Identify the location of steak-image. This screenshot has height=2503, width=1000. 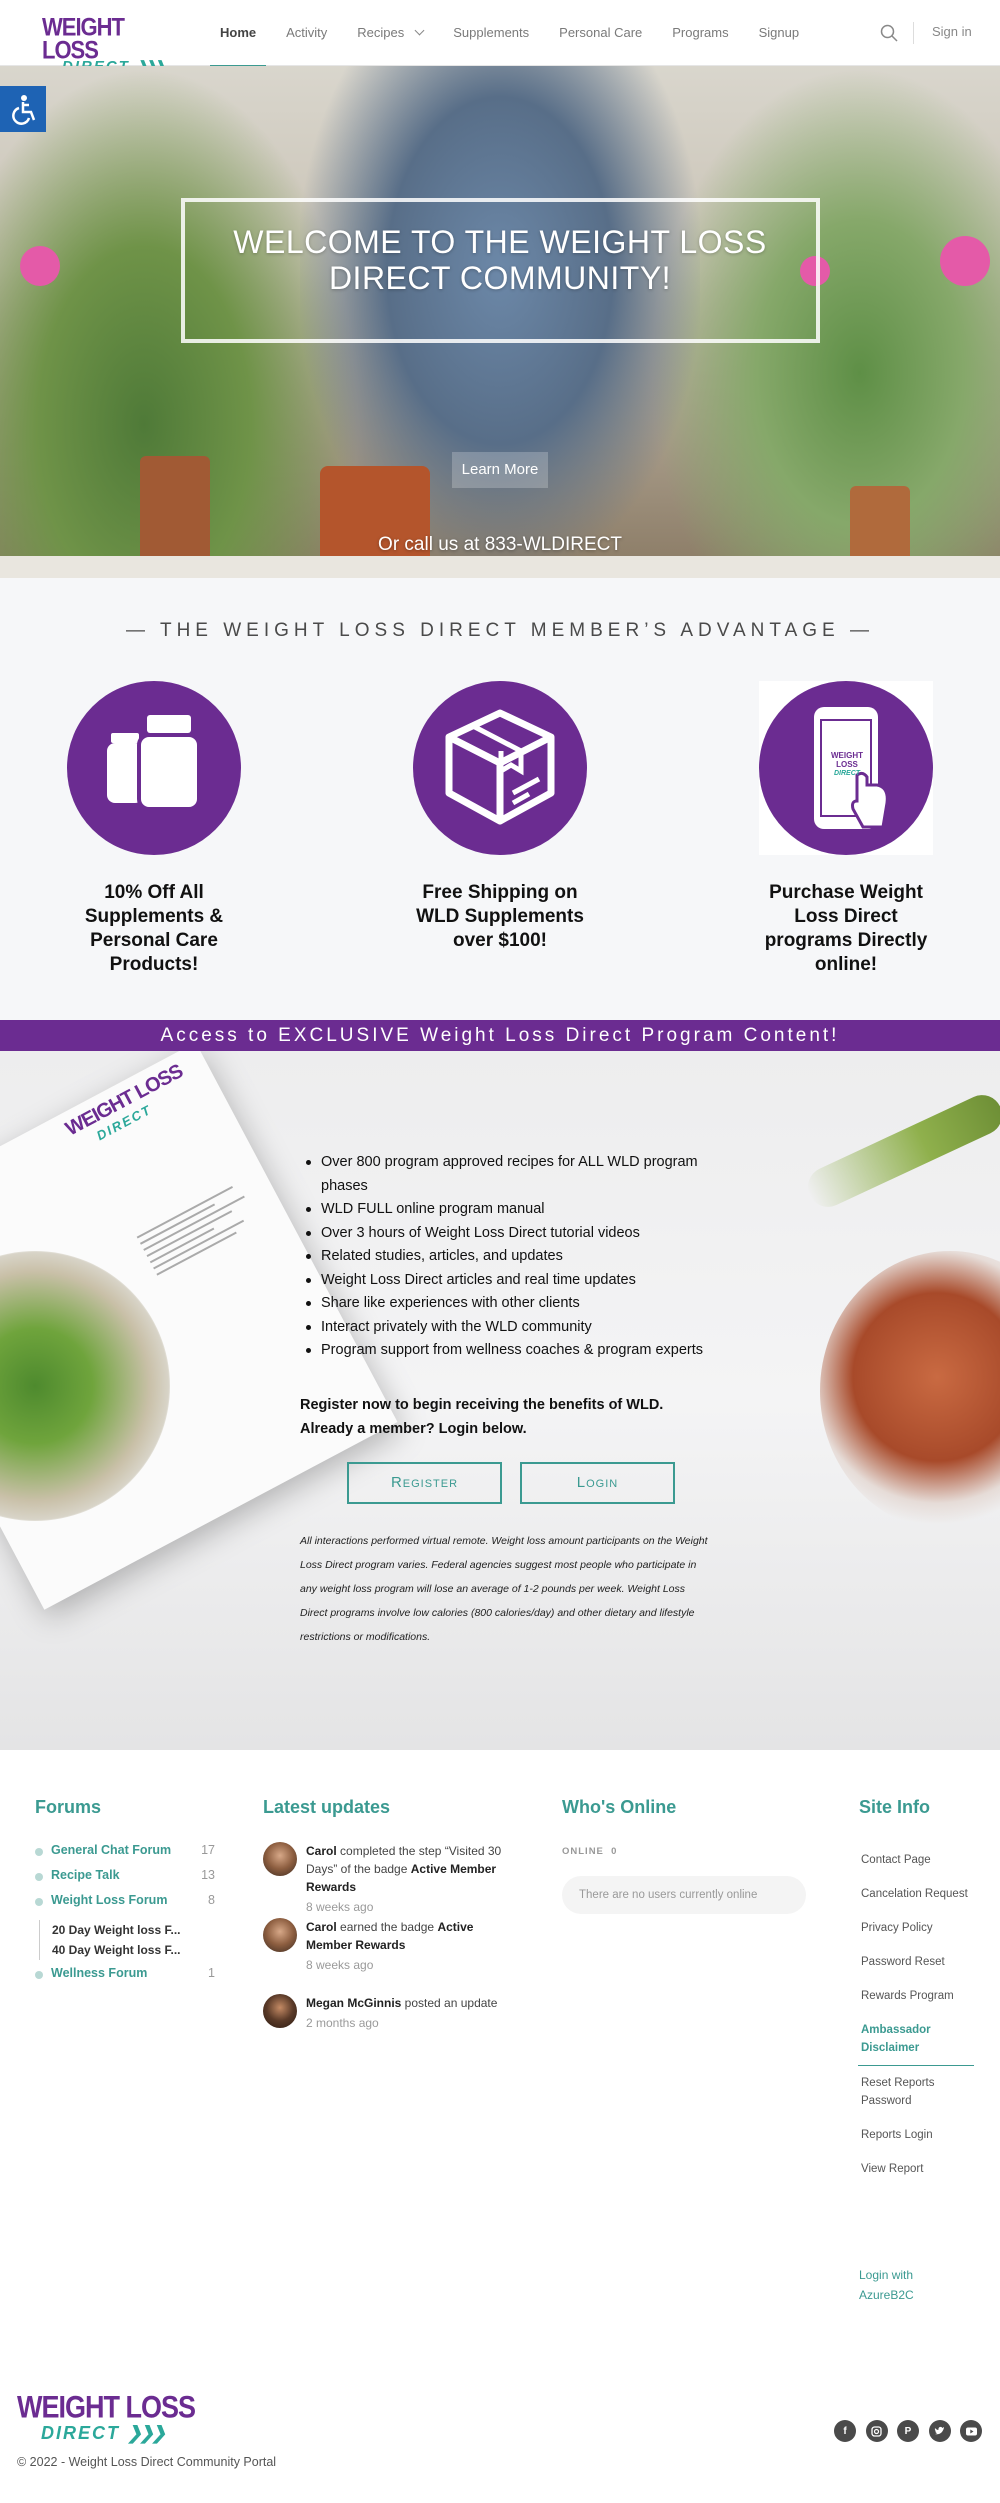
(910, 1391).